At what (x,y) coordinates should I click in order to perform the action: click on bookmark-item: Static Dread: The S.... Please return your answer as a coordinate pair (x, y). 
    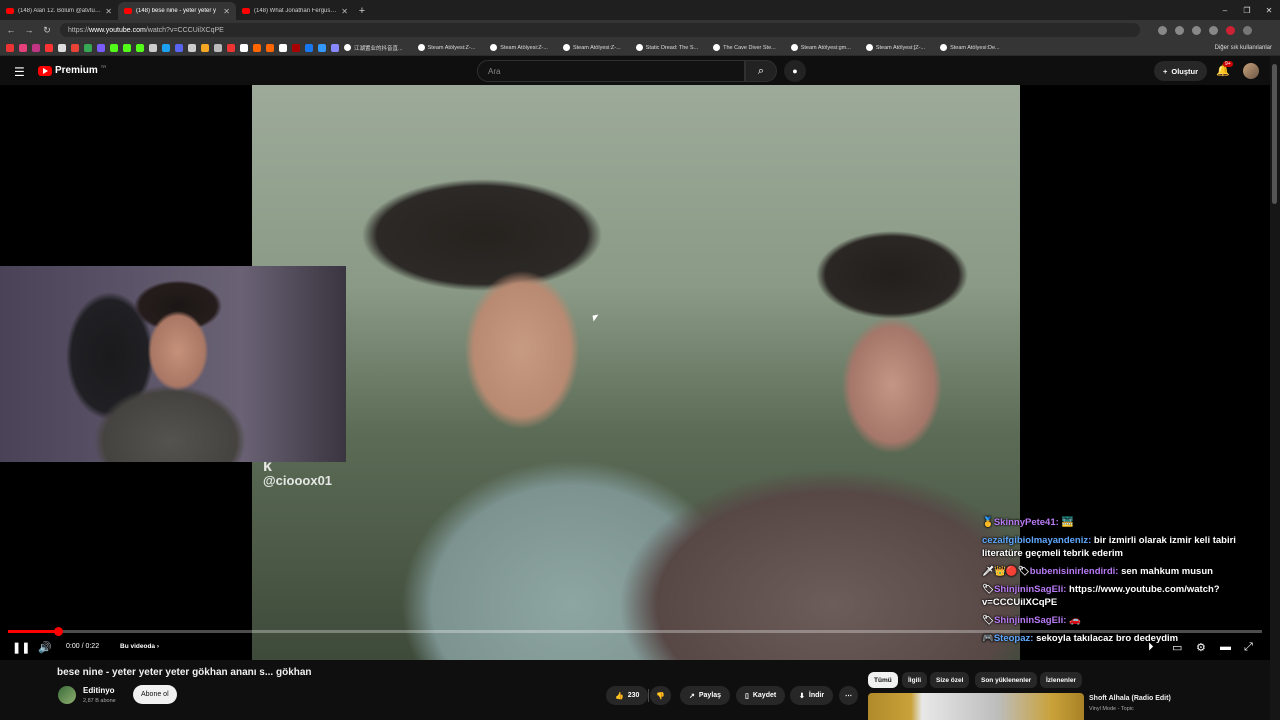
    Looking at the image, I should click on (666, 47).